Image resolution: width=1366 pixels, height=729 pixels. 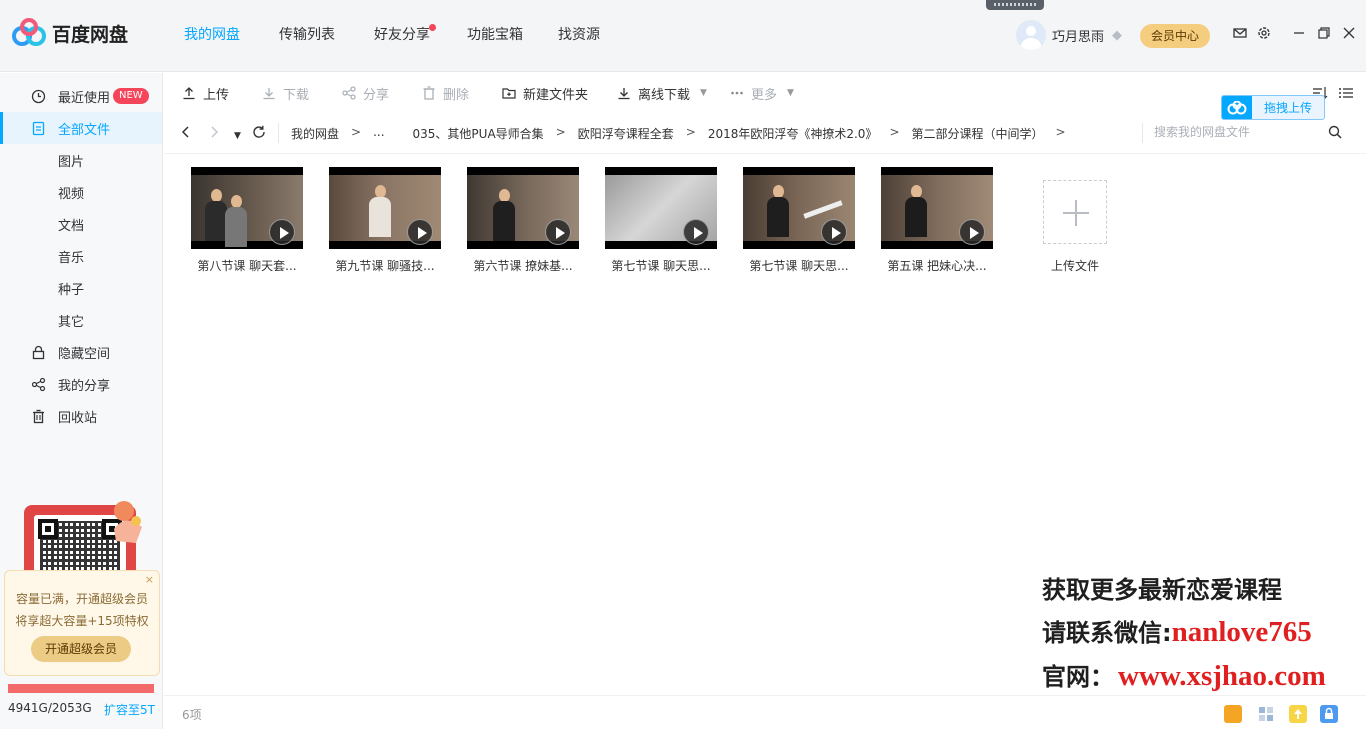 I want to click on tool-label: 更多, so click(x=764, y=95).